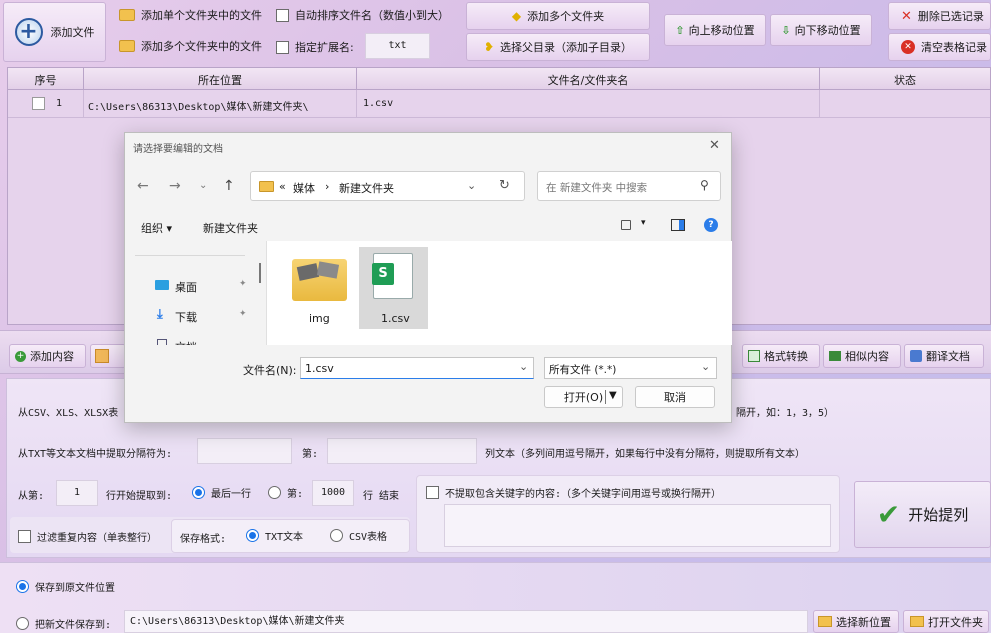 The image size is (991, 633). I want to click on save-format-label: 保存格式:, so click(203, 539).